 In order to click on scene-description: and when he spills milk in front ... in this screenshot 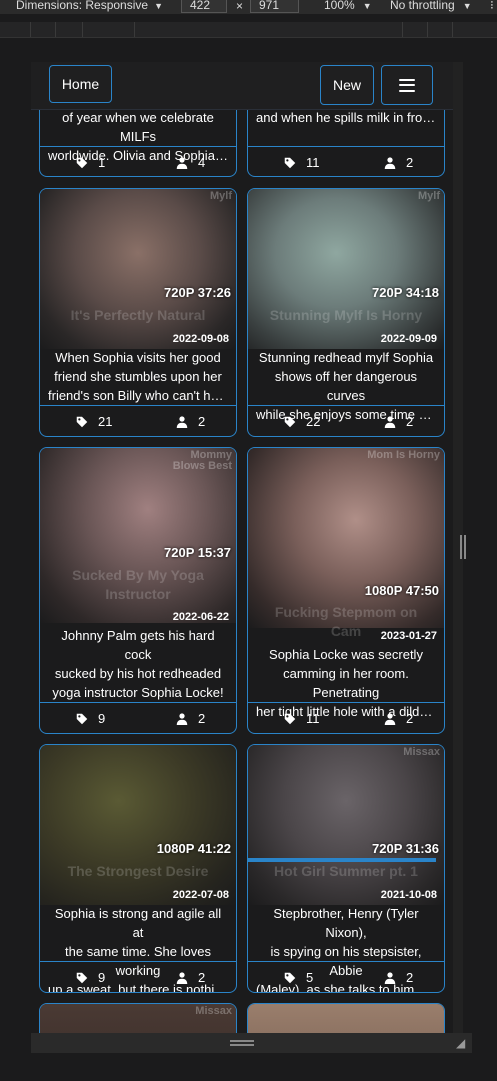, I will do `click(346, 117)`.